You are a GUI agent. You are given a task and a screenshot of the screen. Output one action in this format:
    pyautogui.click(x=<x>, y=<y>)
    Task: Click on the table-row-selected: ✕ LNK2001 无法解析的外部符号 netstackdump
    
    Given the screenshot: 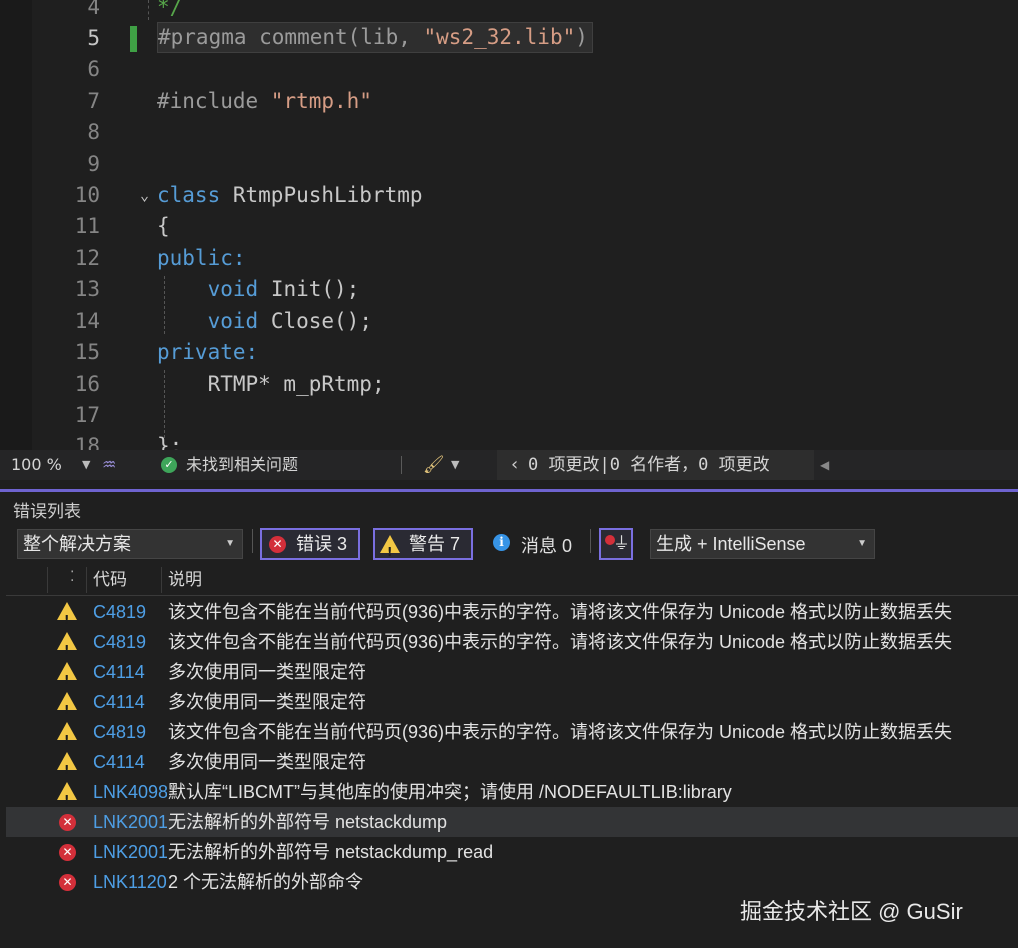 What is the action you would take?
    pyautogui.click(x=512, y=822)
    